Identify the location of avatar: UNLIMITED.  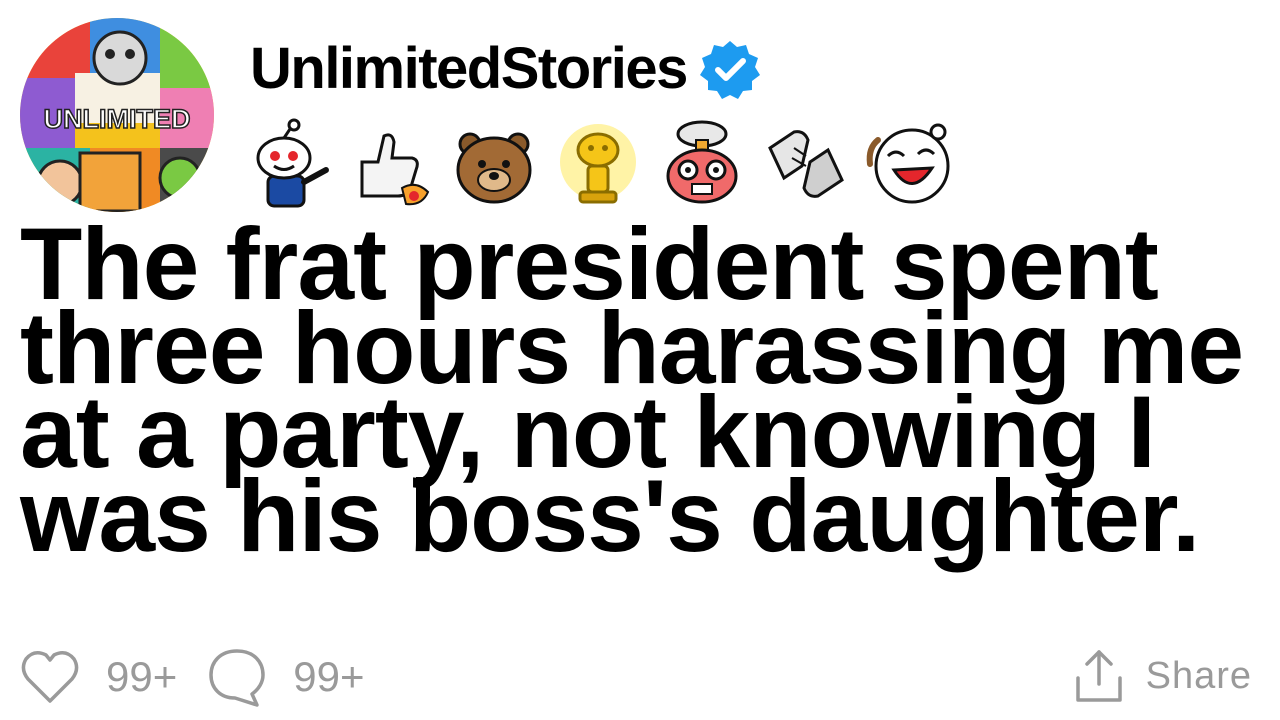
(117, 115).